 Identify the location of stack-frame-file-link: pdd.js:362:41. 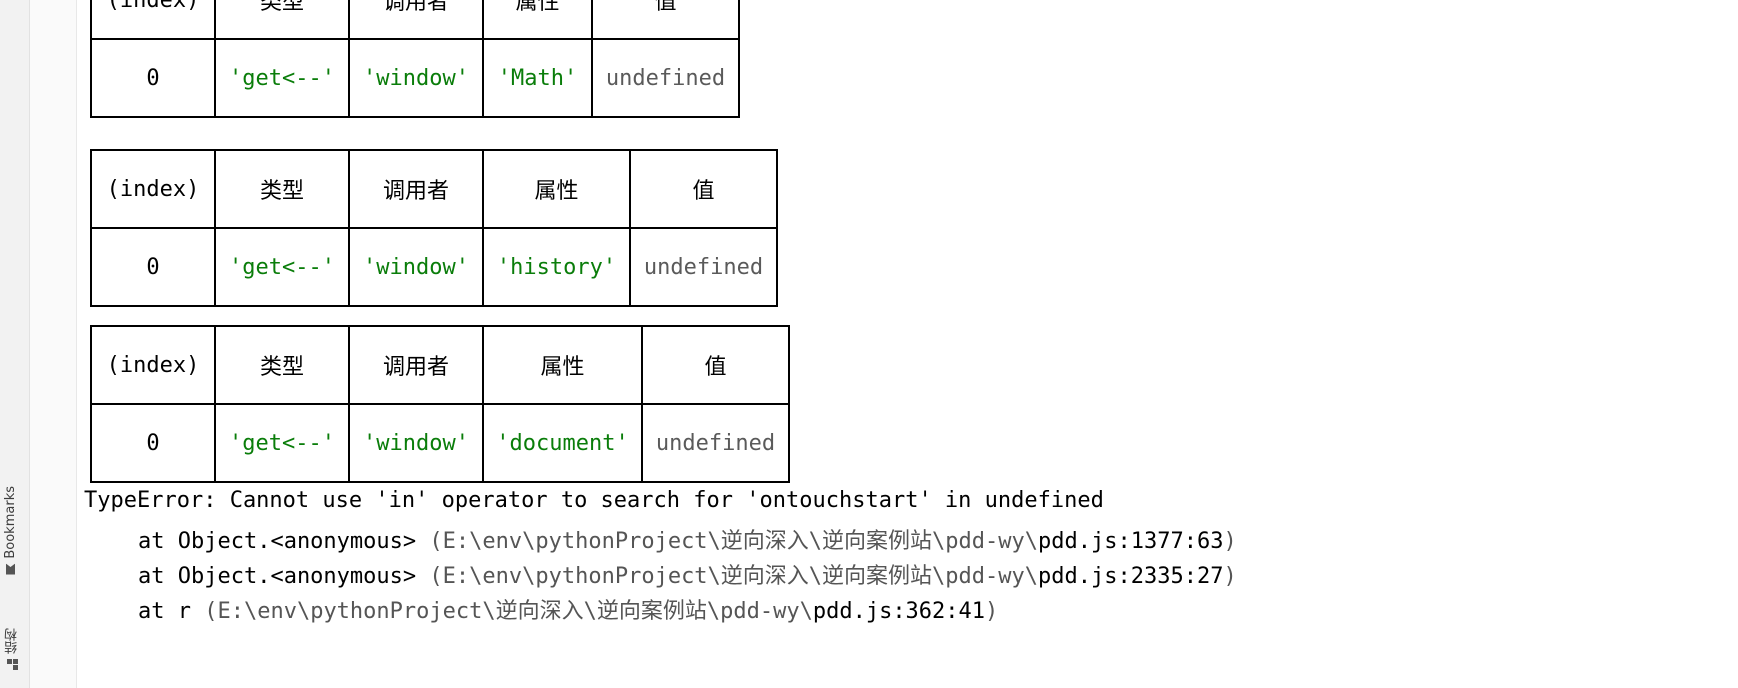
(899, 611).